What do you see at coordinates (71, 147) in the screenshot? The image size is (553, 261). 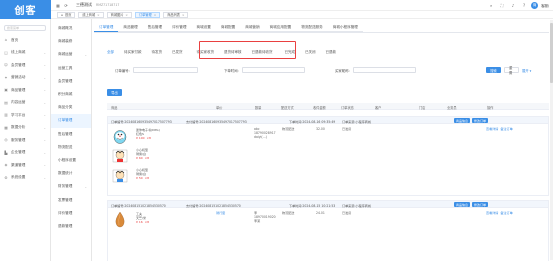 I see `submenu-item: 物流配送` at bounding box center [71, 147].